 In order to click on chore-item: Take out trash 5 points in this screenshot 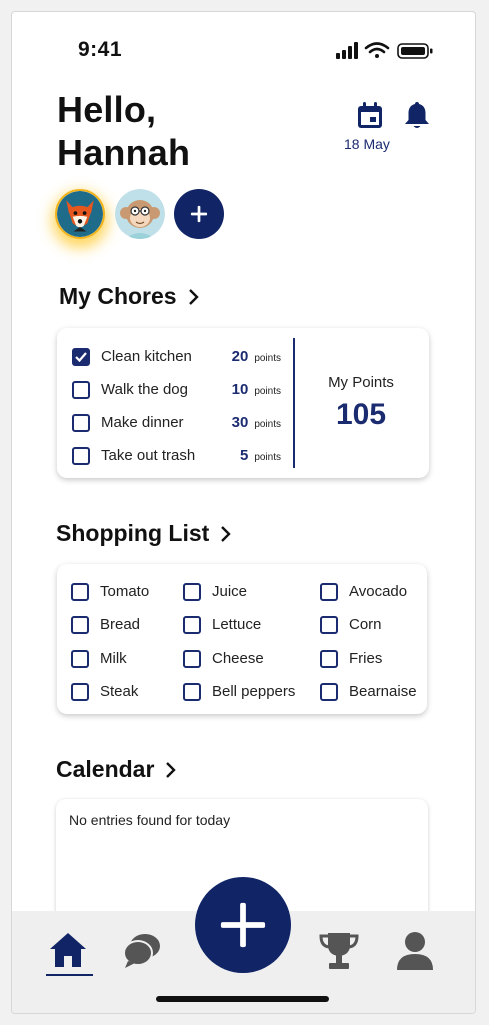, I will do `click(177, 456)`.